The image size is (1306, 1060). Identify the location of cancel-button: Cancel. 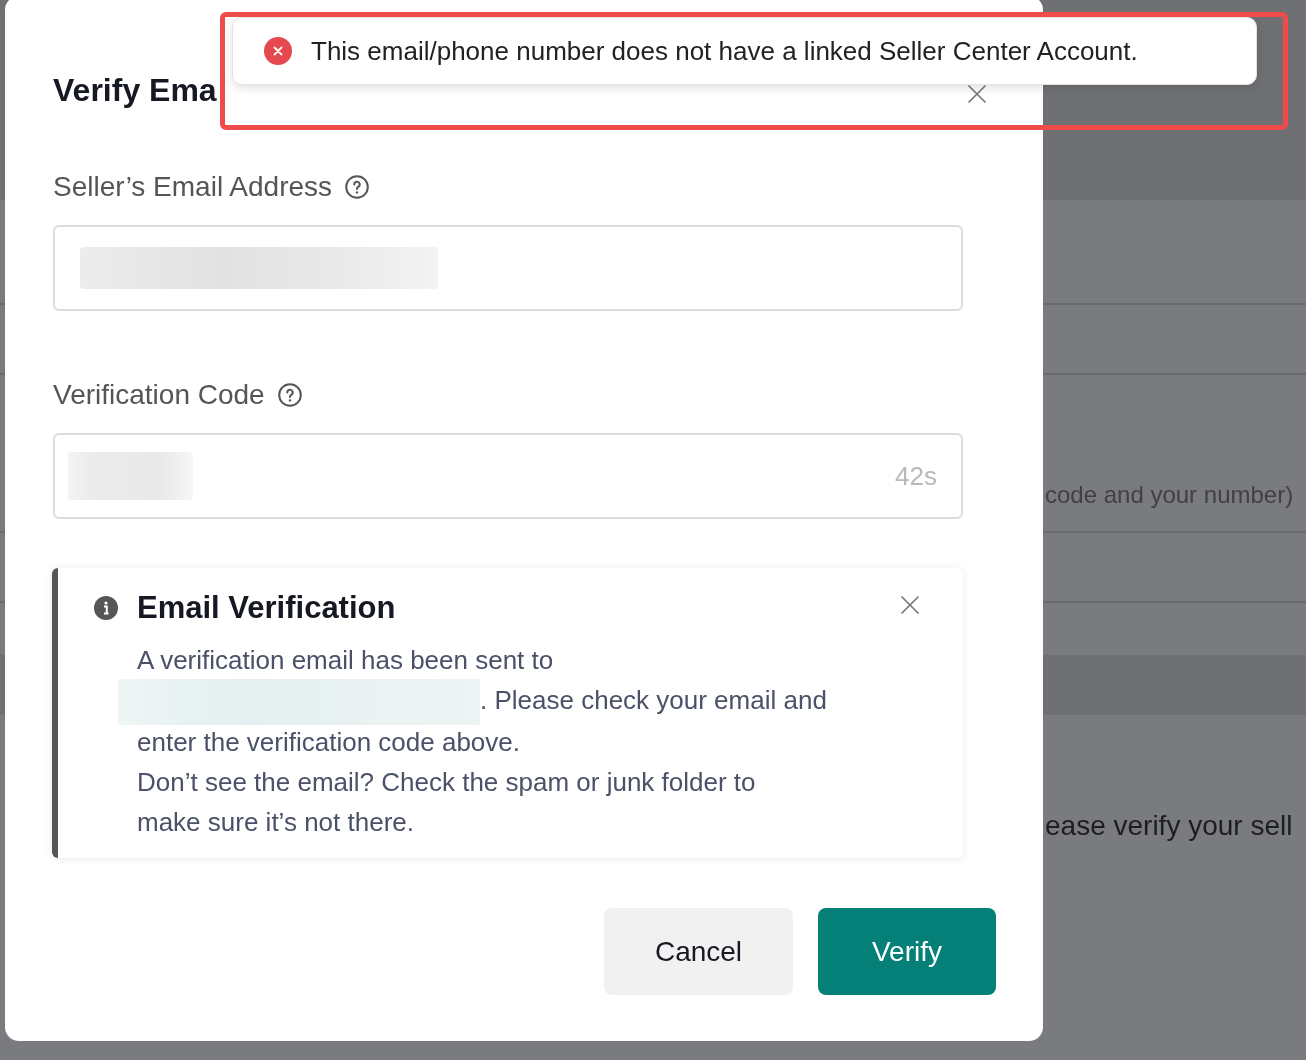
(698, 952).